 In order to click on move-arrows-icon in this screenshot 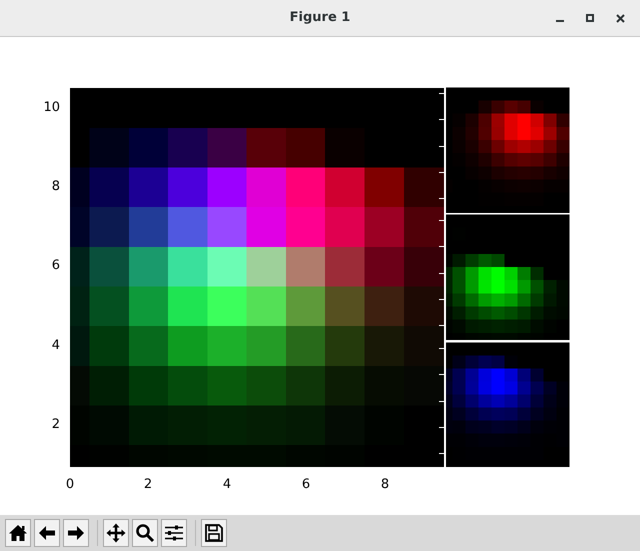, I will do `click(116, 533)`.